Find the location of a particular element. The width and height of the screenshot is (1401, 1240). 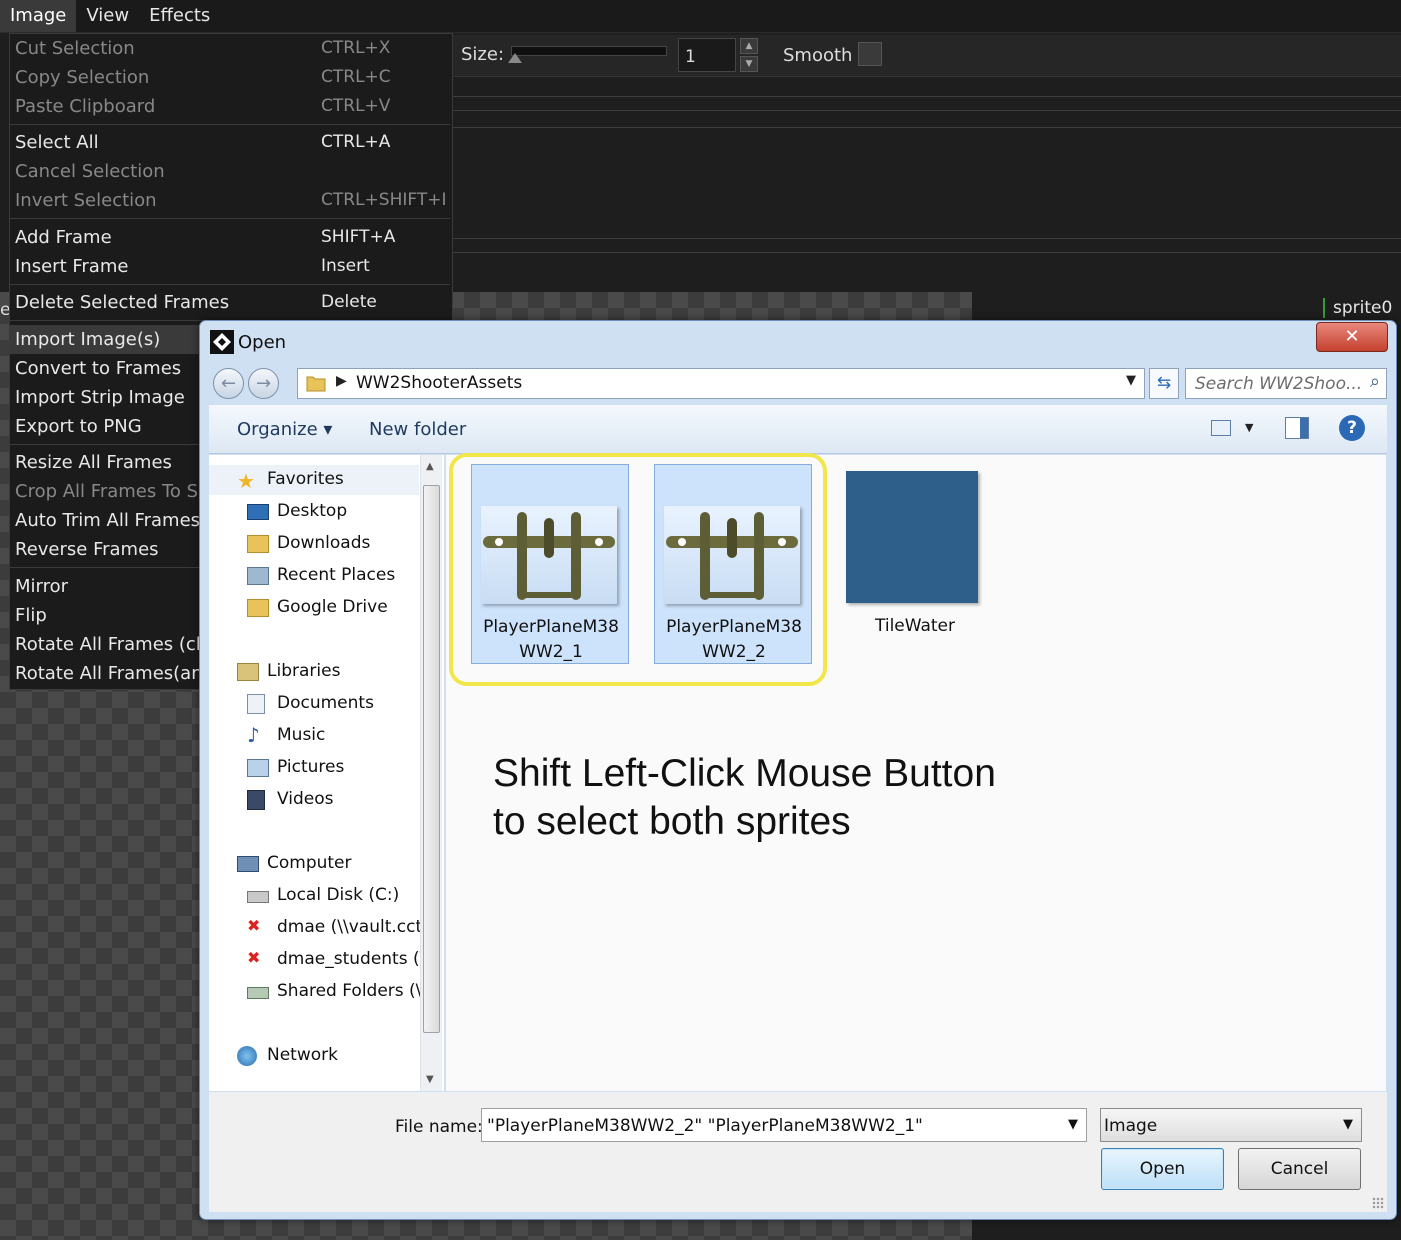

menu-item-invert-selection: Invert Selection CTRL+SHIFT+I is located at coordinates (230, 200).